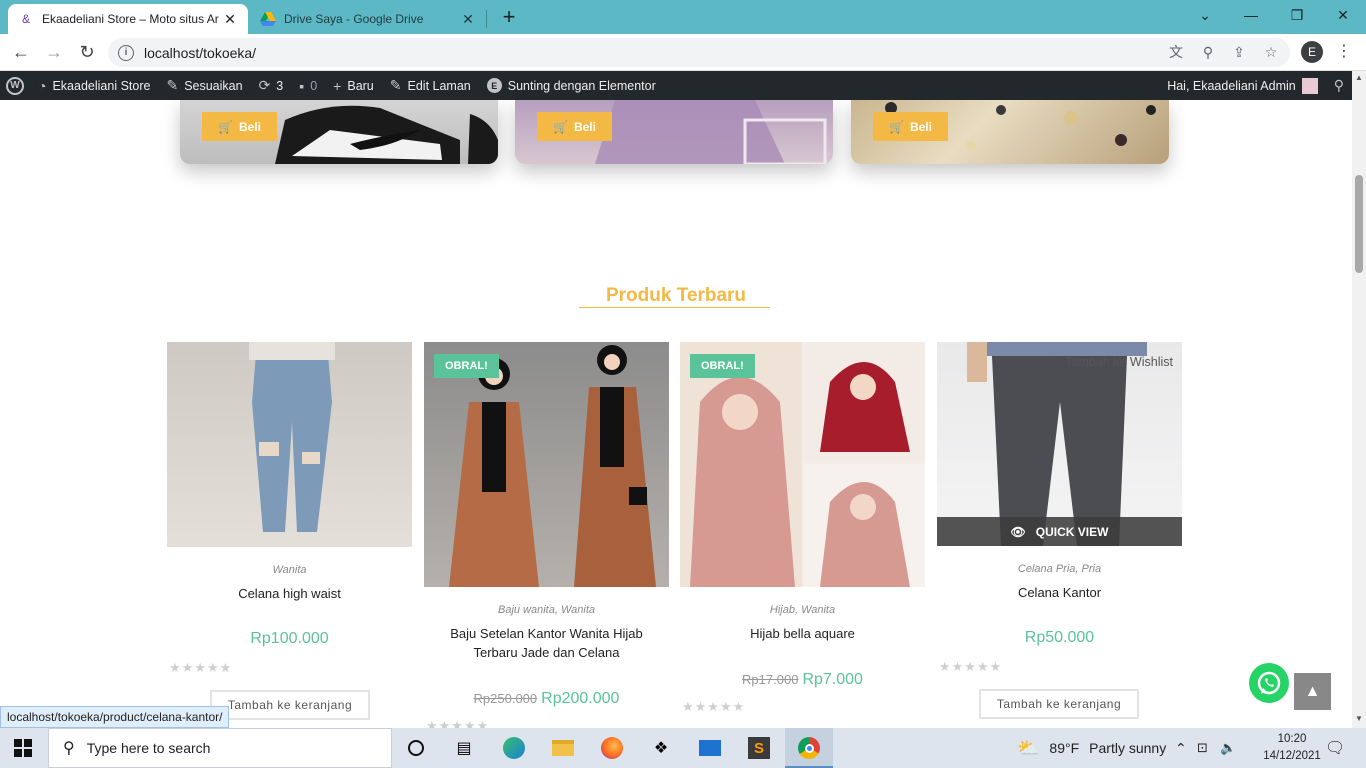 This screenshot has height=768, width=1366. I want to click on dropbox-icon: ❖, so click(661, 748).